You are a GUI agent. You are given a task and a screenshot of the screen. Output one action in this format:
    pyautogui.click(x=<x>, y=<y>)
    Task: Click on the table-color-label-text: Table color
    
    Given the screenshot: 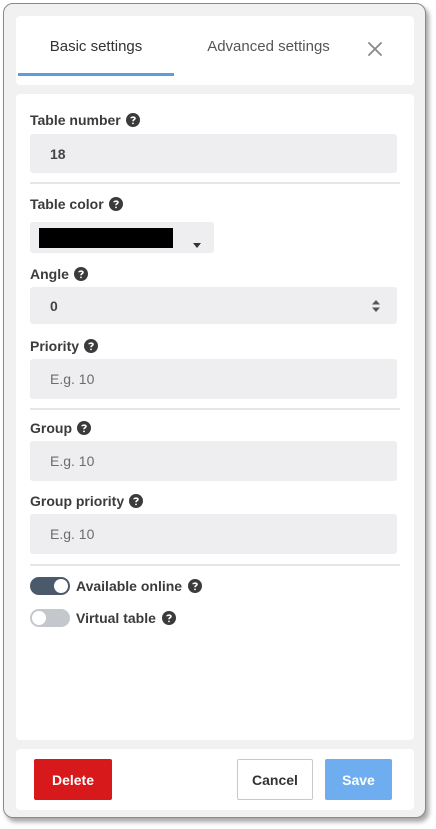 What is the action you would take?
    pyautogui.click(x=67, y=204)
    